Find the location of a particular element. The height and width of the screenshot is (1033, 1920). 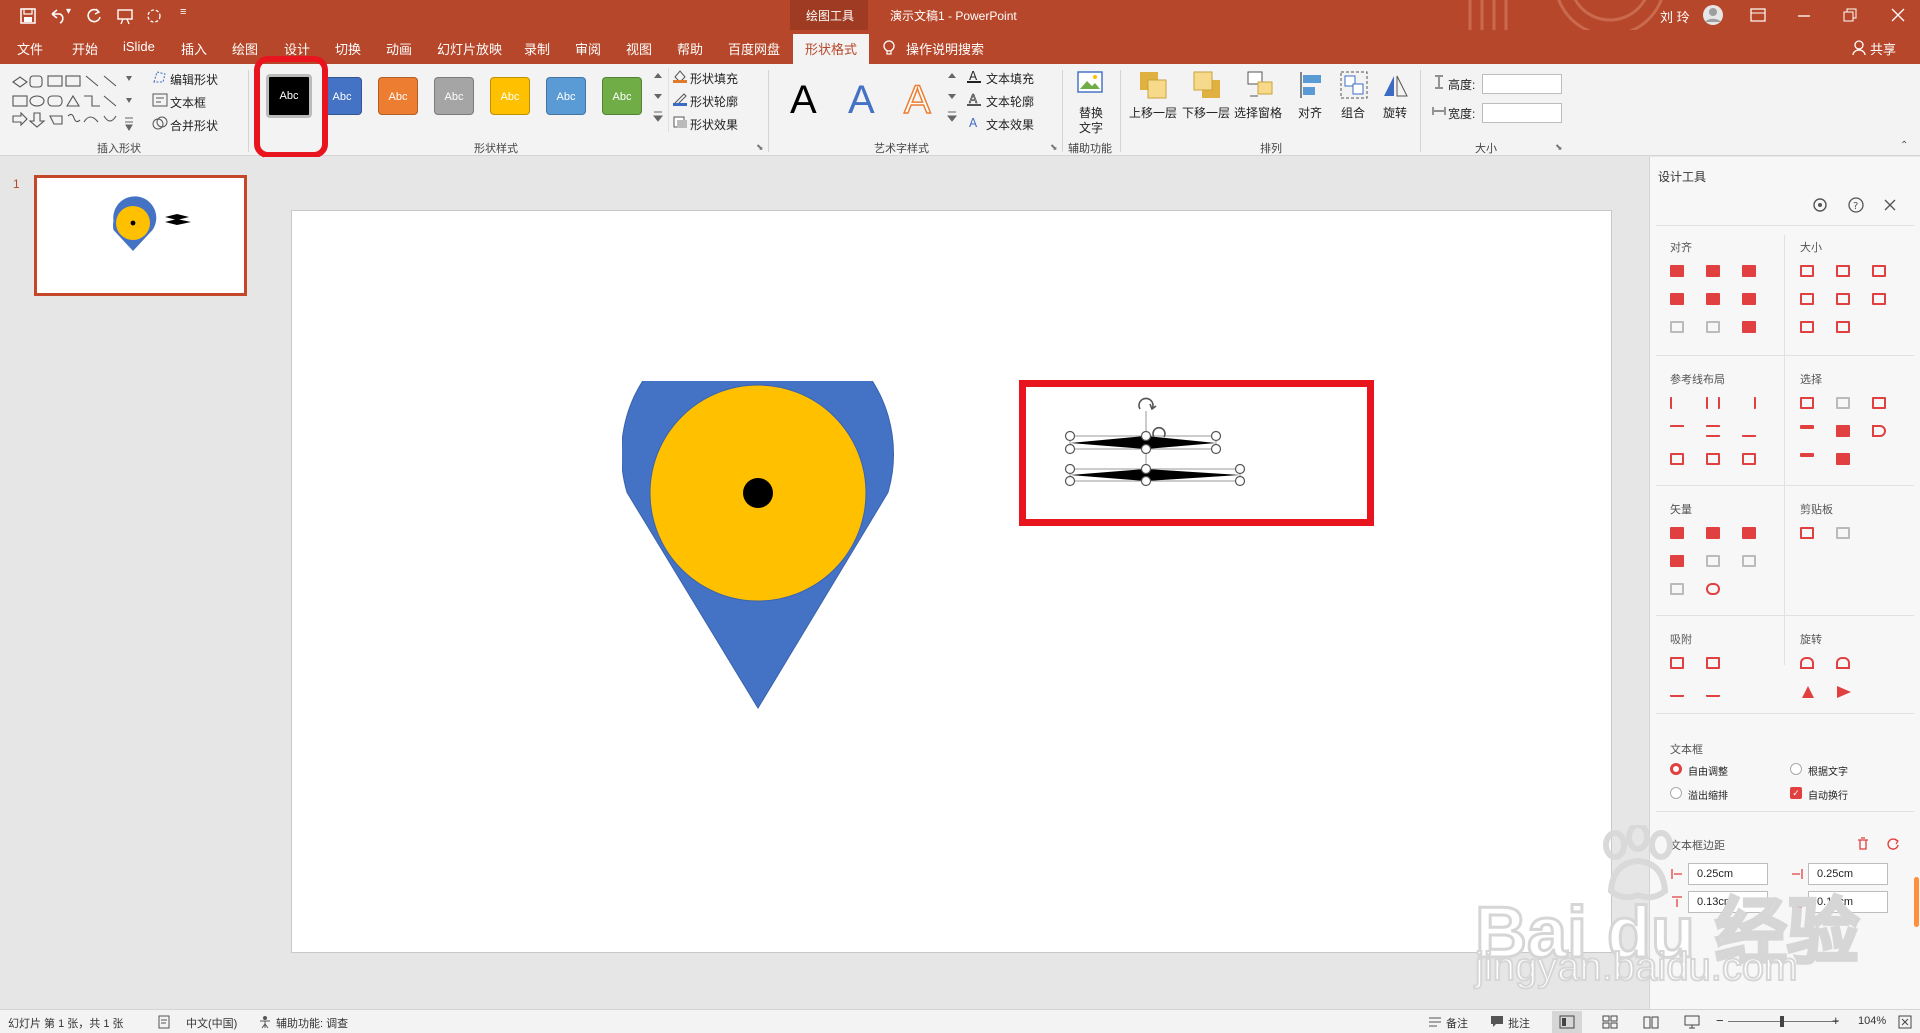

zoom-out-icon: − is located at coordinates (1720, 1020).